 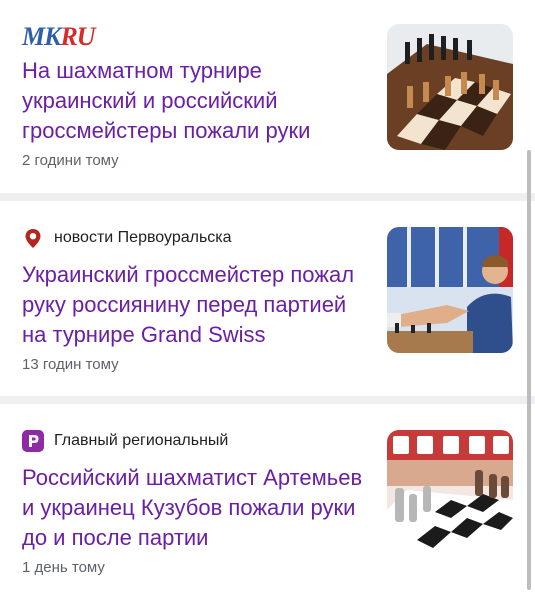 I want to click on article-timestamp: 2 години тому, so click(x=70, y=160).